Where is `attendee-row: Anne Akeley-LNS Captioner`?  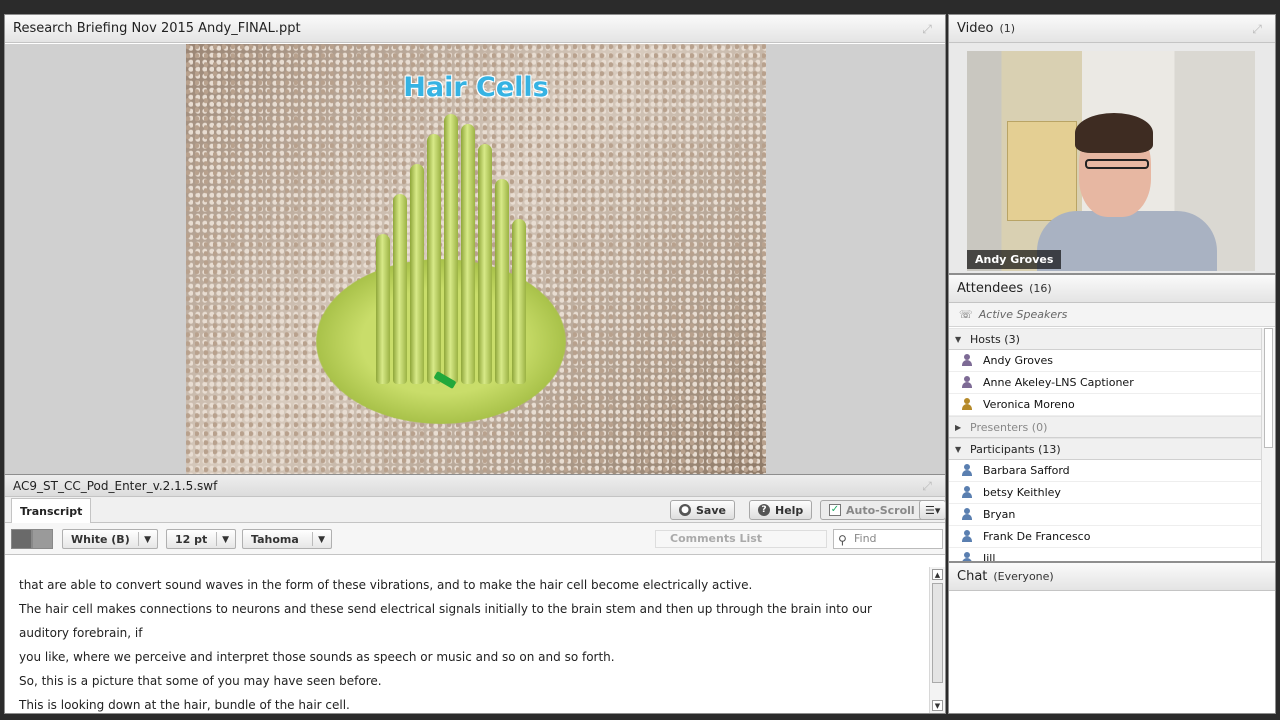
attendee-row: Anne Akeley-LNS Captioner is located at coordinates (1105, 383).